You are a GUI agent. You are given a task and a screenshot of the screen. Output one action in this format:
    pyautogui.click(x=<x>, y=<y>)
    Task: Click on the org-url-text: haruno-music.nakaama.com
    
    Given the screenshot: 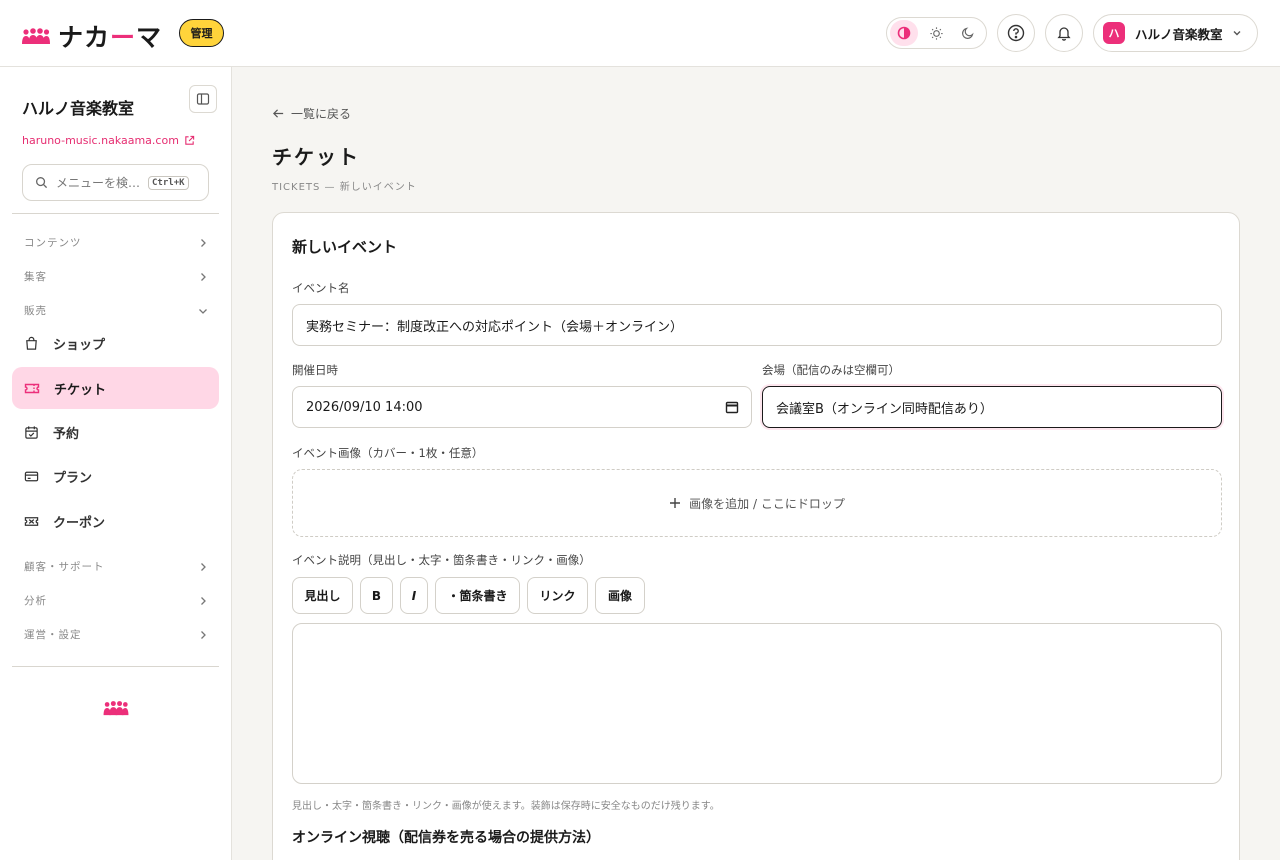 What is the action you would take?
    pyautogui.click(x=100, y=140)
    